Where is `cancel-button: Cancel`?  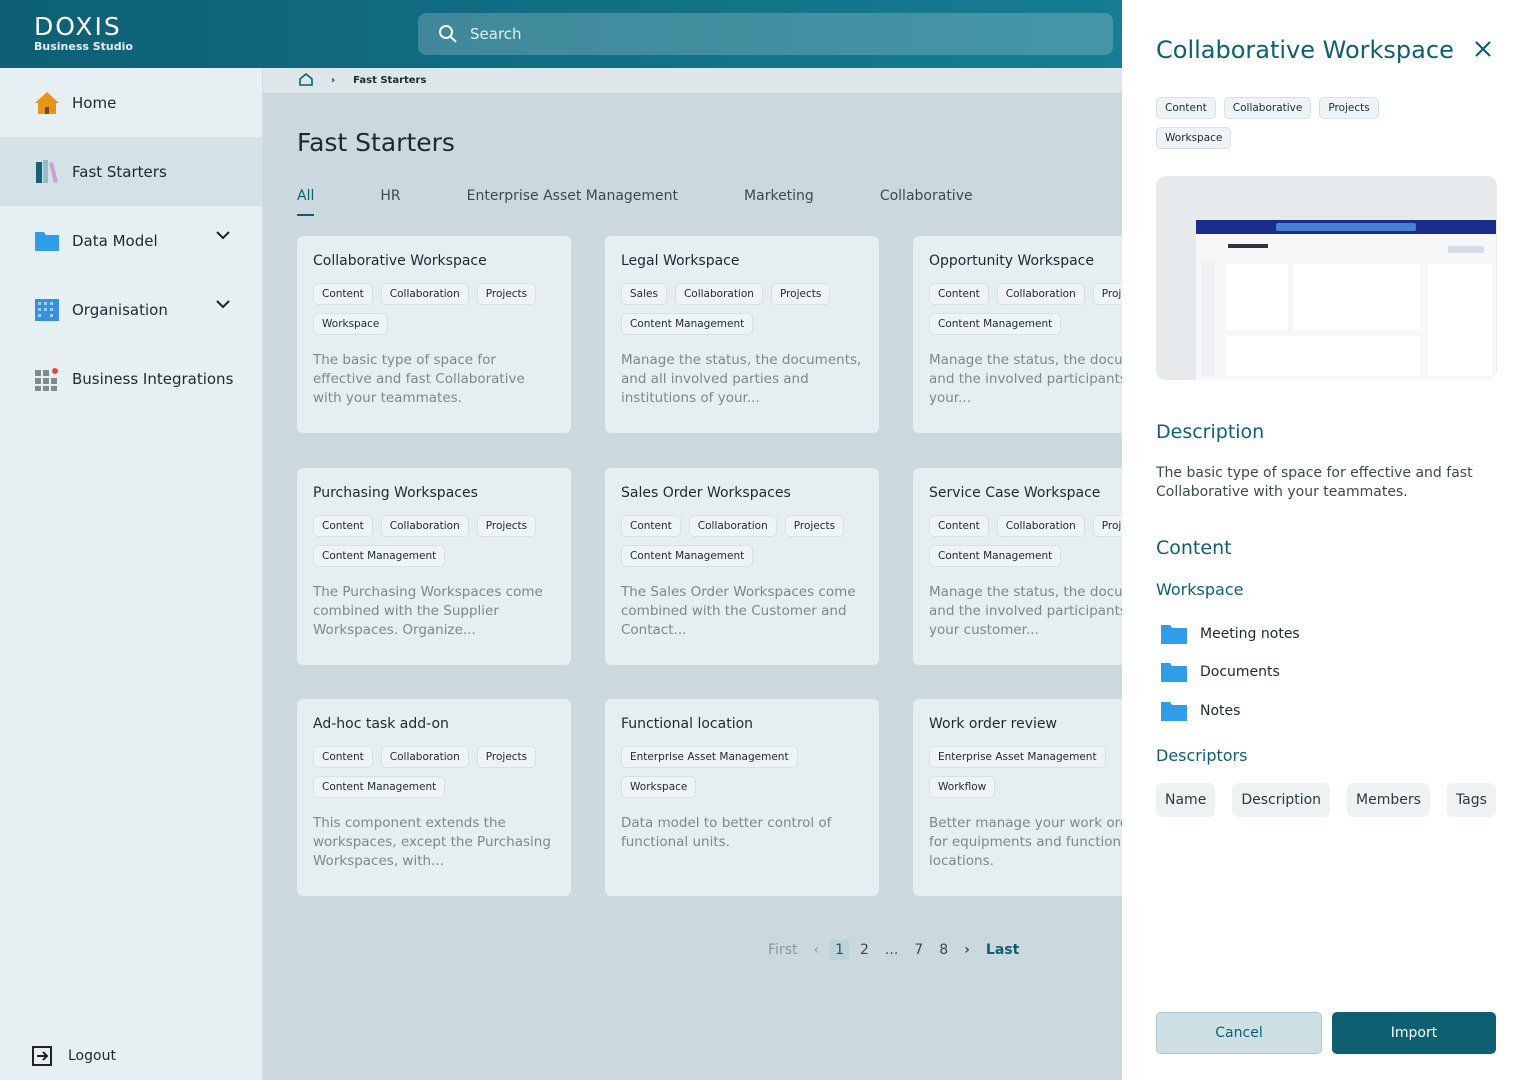
cancel-button: Cancel is located at coordinates (1239, 1033).